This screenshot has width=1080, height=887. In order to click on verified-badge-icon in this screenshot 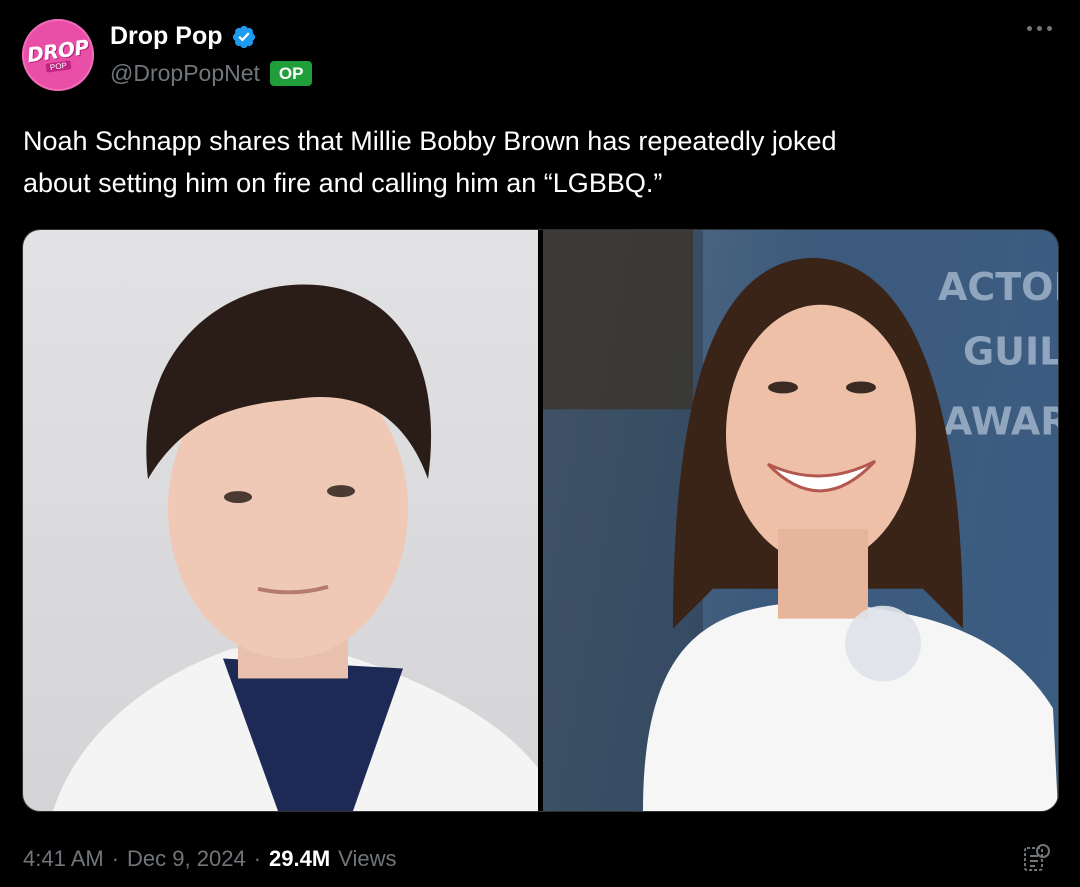, I will do `click(243, 36)`.